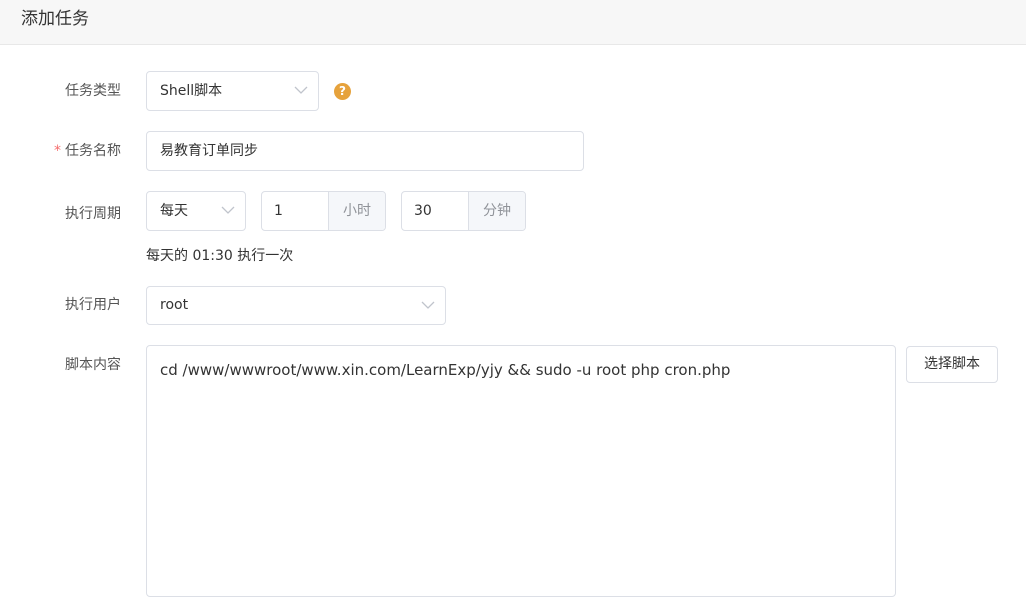 The width and height of the screenshot is (1026, 612). What do you see at coordinates (196, 211) in the screenshot?
I see `cycle-select: 每天` at bounding box center [196, 211].